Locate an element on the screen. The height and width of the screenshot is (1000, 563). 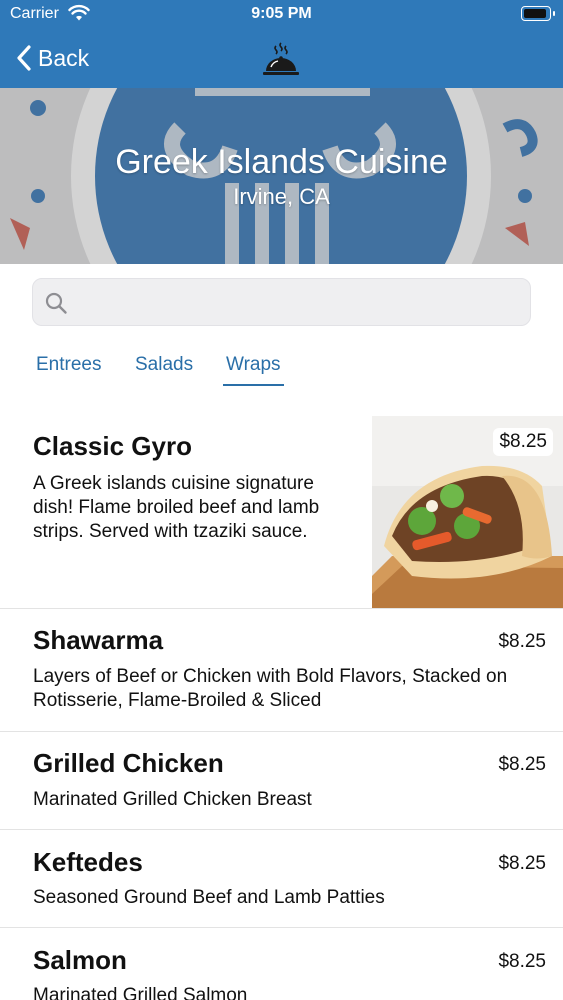
item-description: Marinated Grilled Chicken Breast is located at coordinates (172, 799).